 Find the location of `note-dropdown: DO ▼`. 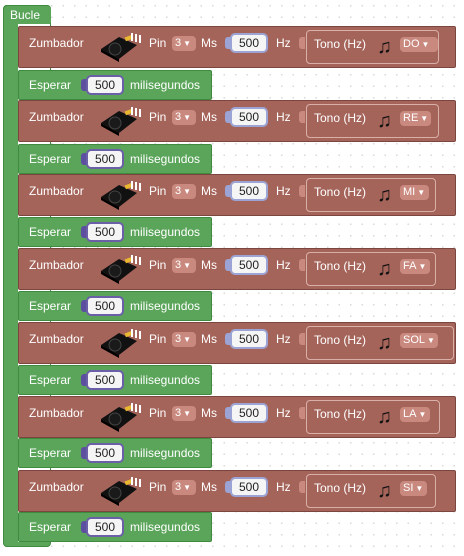

note-dropdown: DO ▼ is located at coordinates (419, 44).